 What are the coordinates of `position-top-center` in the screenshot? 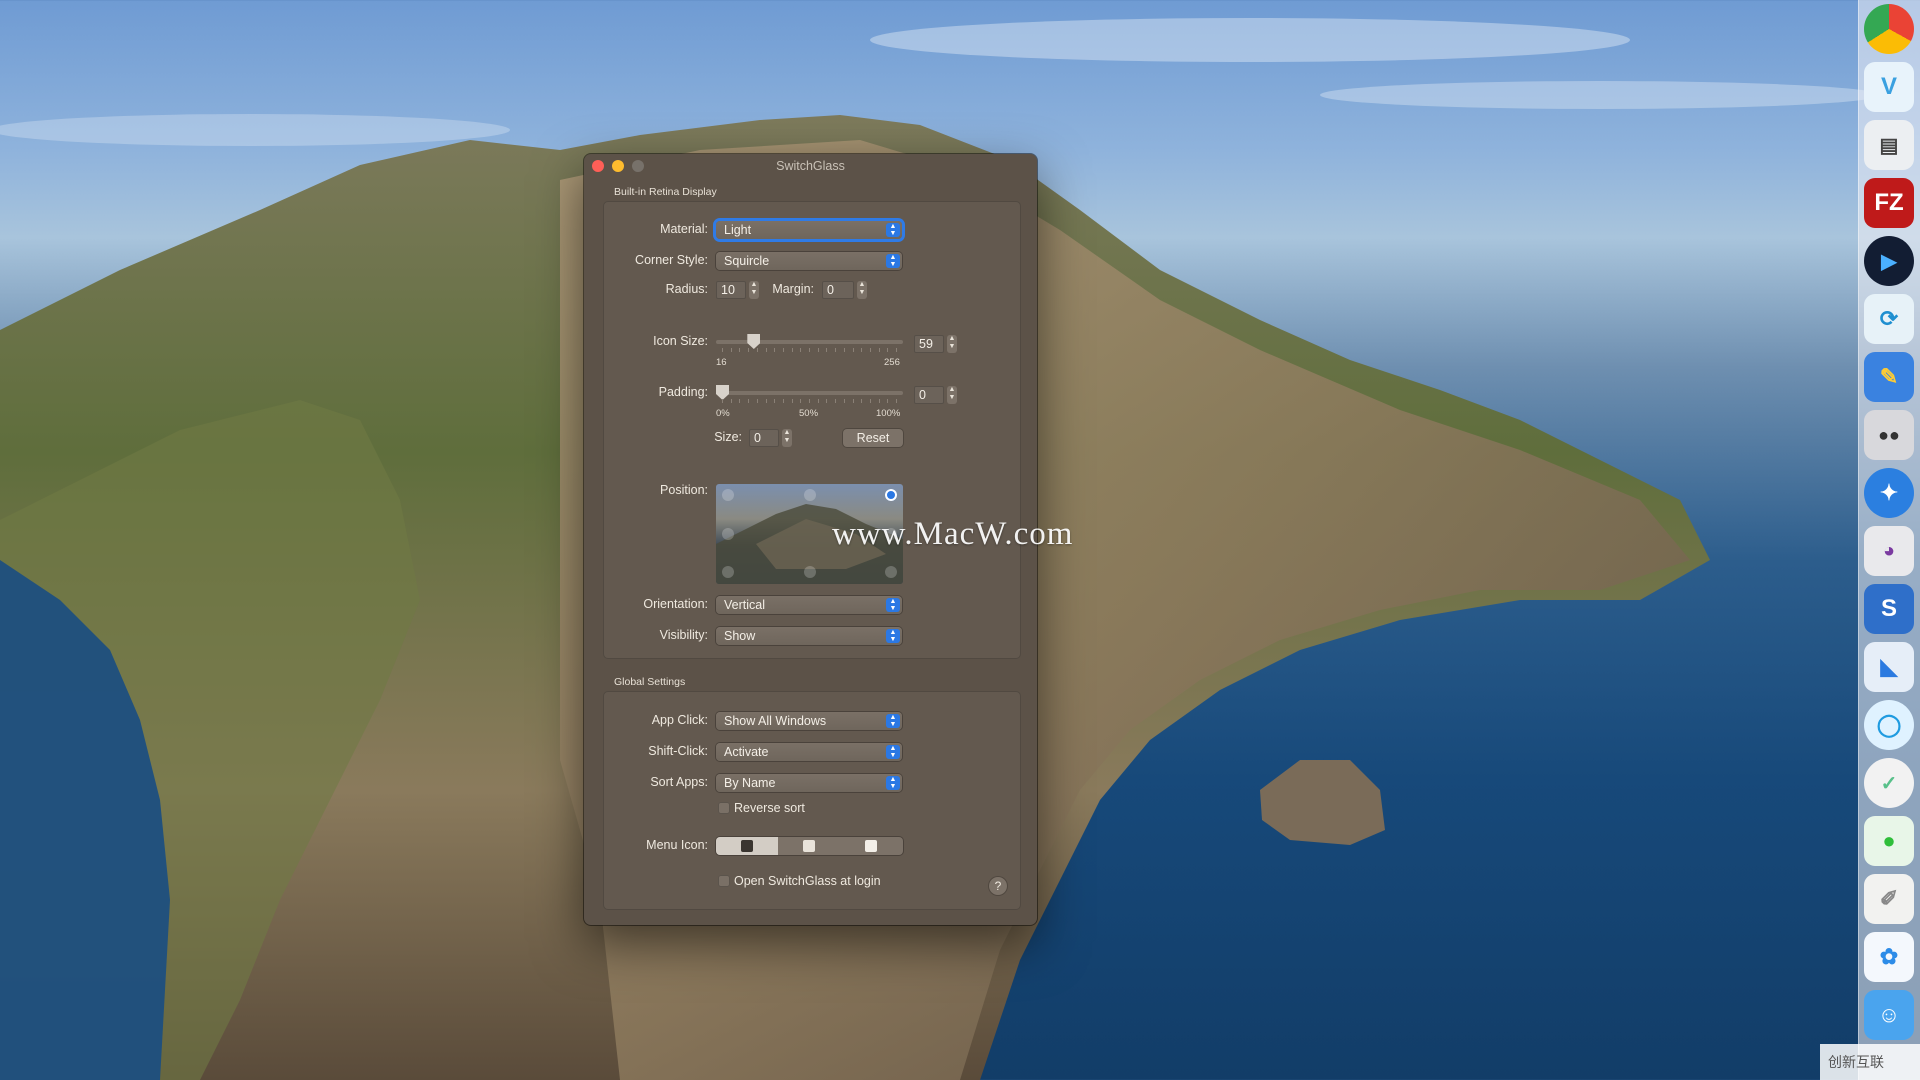 It's located at (810, 495).